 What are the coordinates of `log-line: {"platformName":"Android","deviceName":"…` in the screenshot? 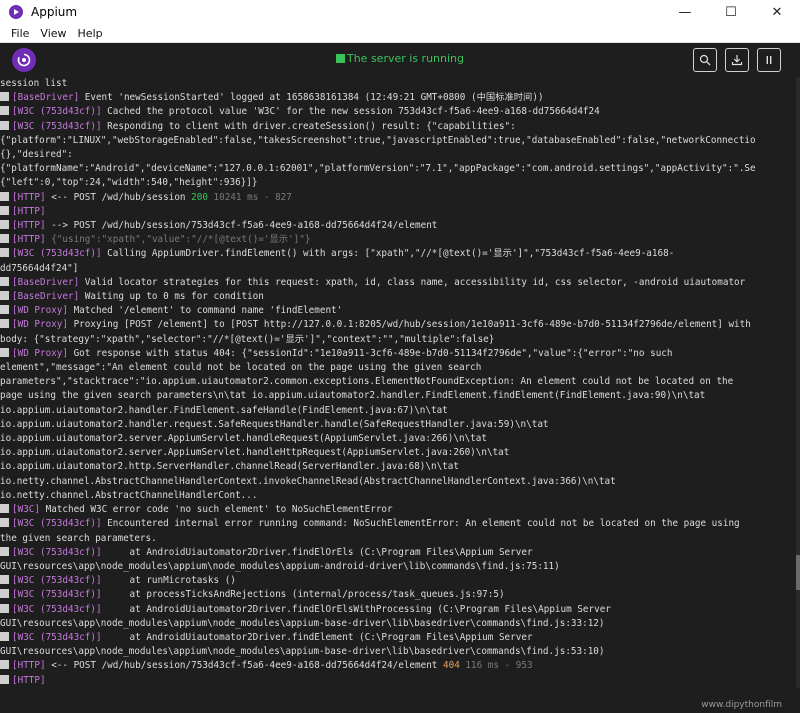 It's located at (378, 169).